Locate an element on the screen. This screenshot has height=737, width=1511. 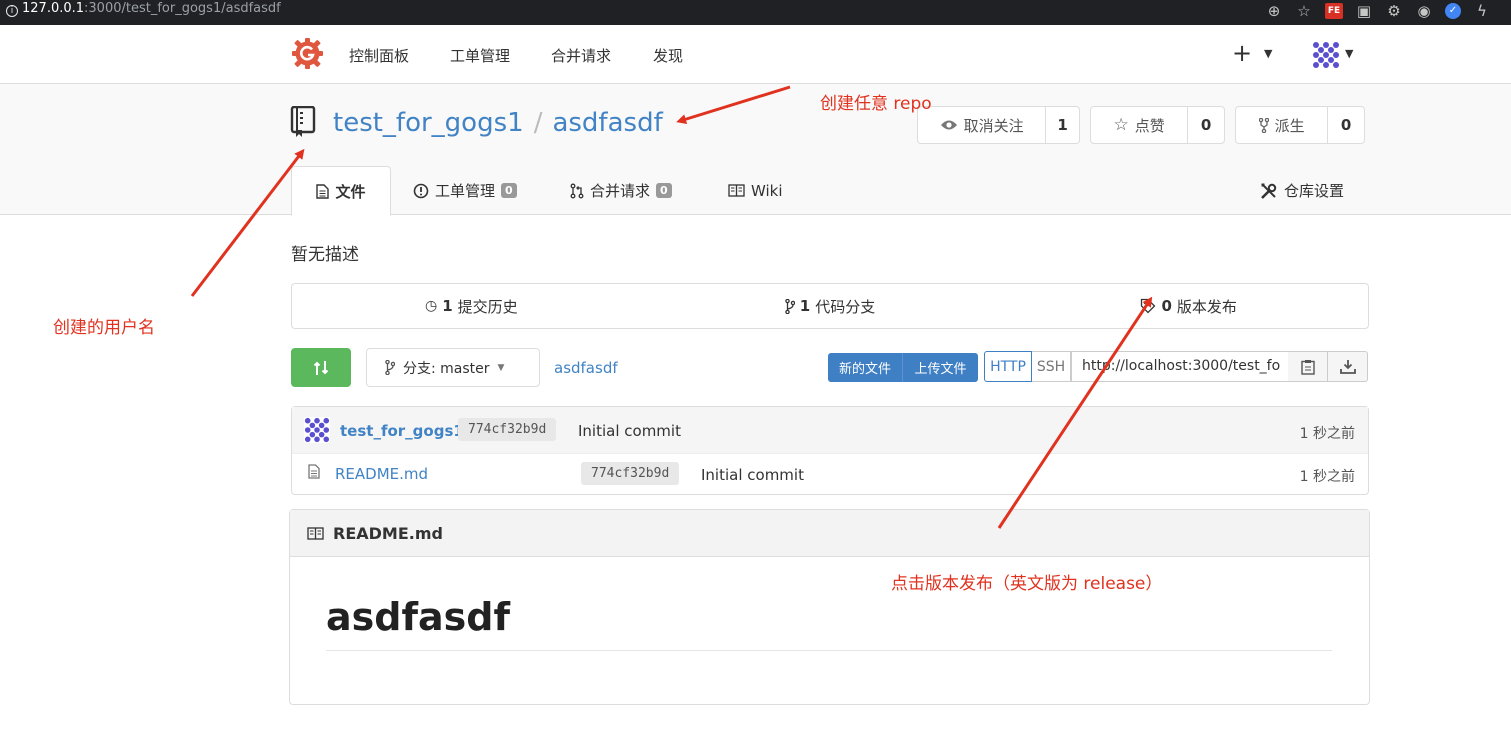
readme-header: README.md is located at coordinates (829, 533).